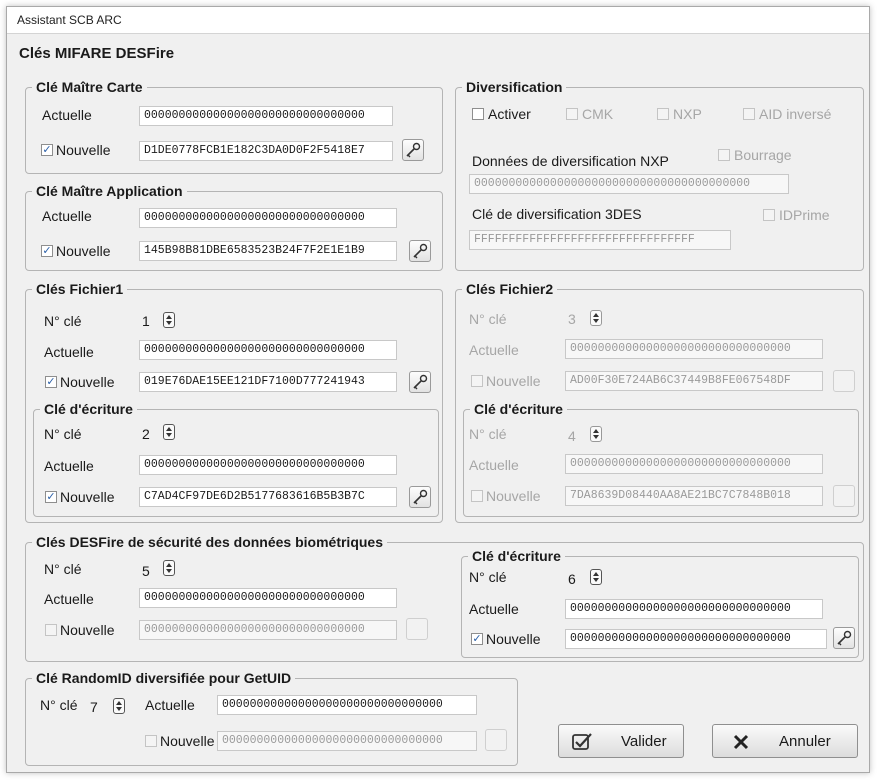  I want to click on cle-maitre-carte-actuelle-input: 00000000000000000000000000000000, so click(266, 116).